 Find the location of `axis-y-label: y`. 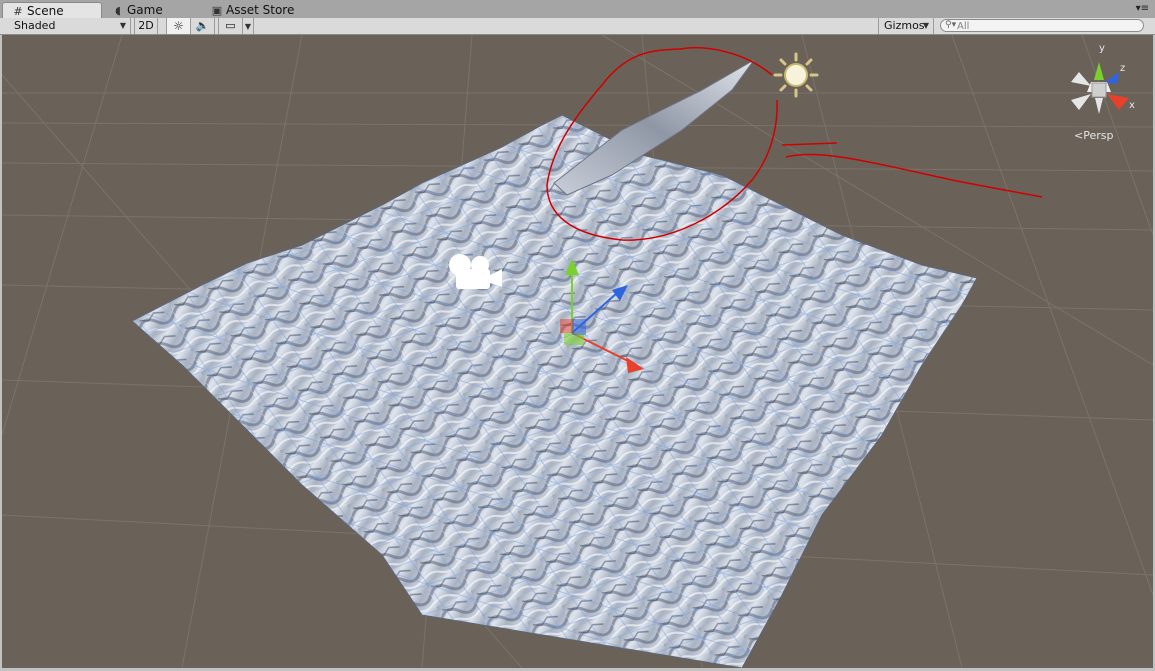

axis-y-label: y is located at coordinates (1102, 48).